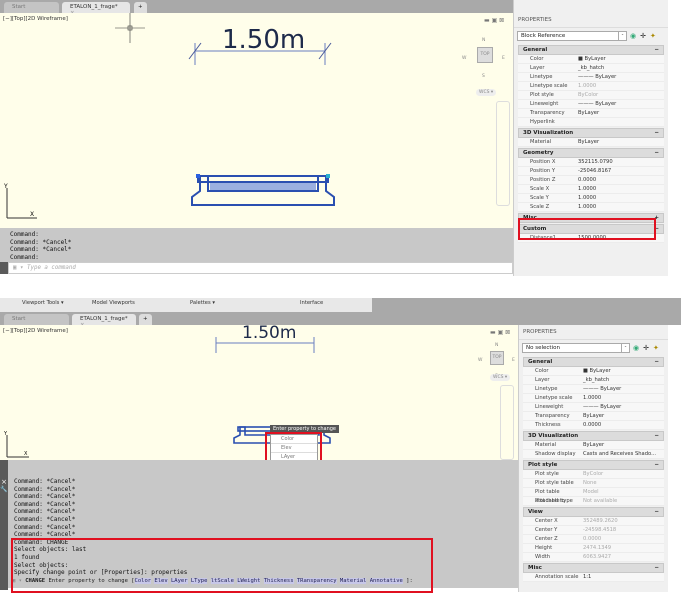  What do you see at coordinates (593, 512) in the screenshot?
I see `section-header: View −` at bounding box center [593, 512].